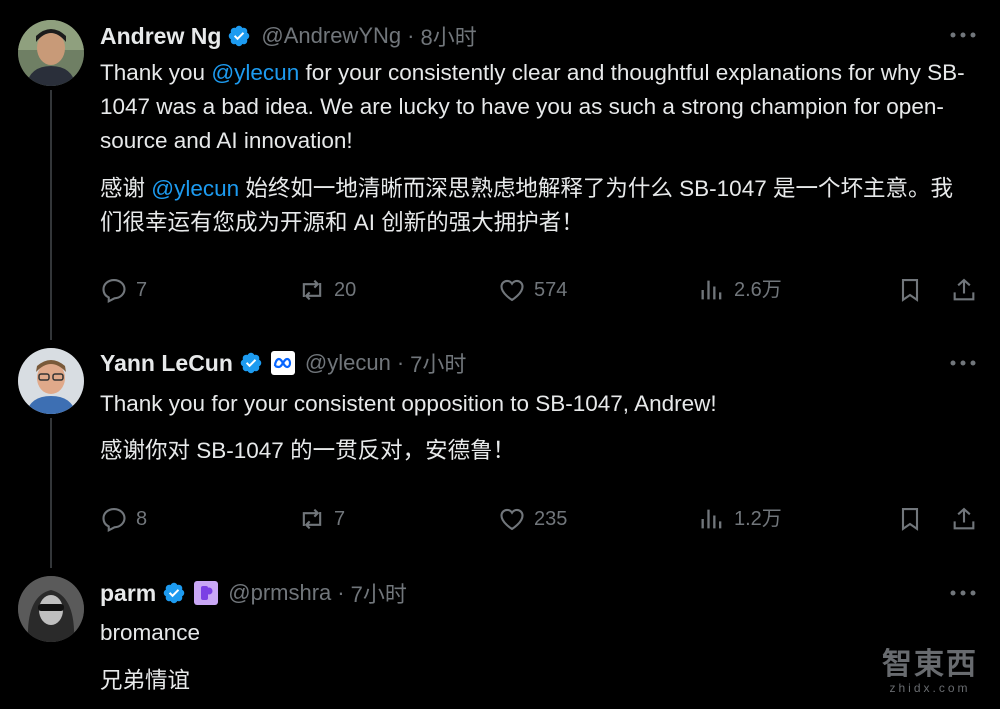 Image resolution: width=1000 pixels, height=709 pixels. Describe the element at coordinates (758, 290) in the screenshot. I see `views-count: 2.6万` at that location.